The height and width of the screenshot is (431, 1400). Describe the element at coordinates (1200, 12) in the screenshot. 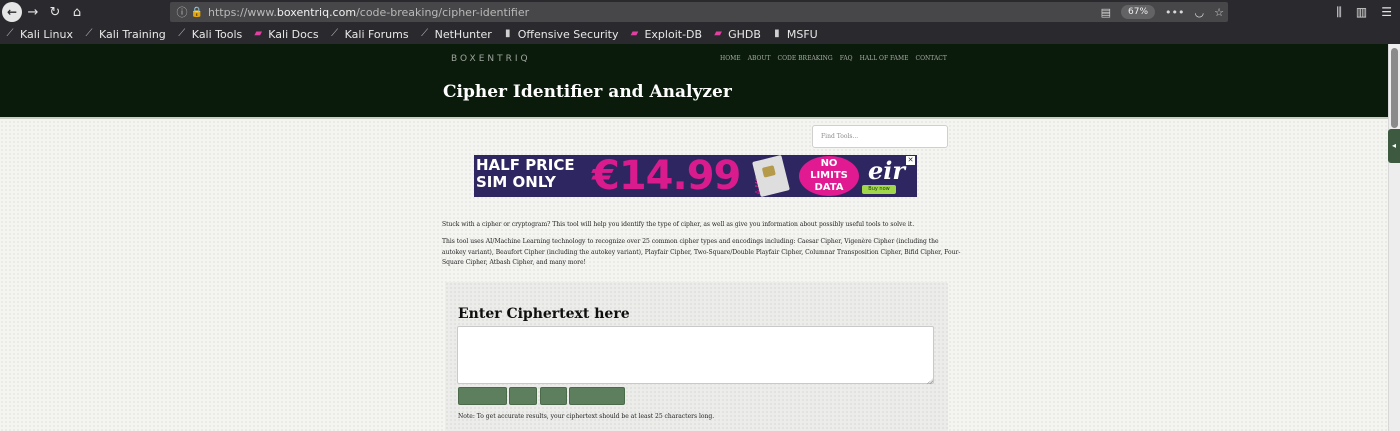

I see `pocket-icon: ◡` at that location.